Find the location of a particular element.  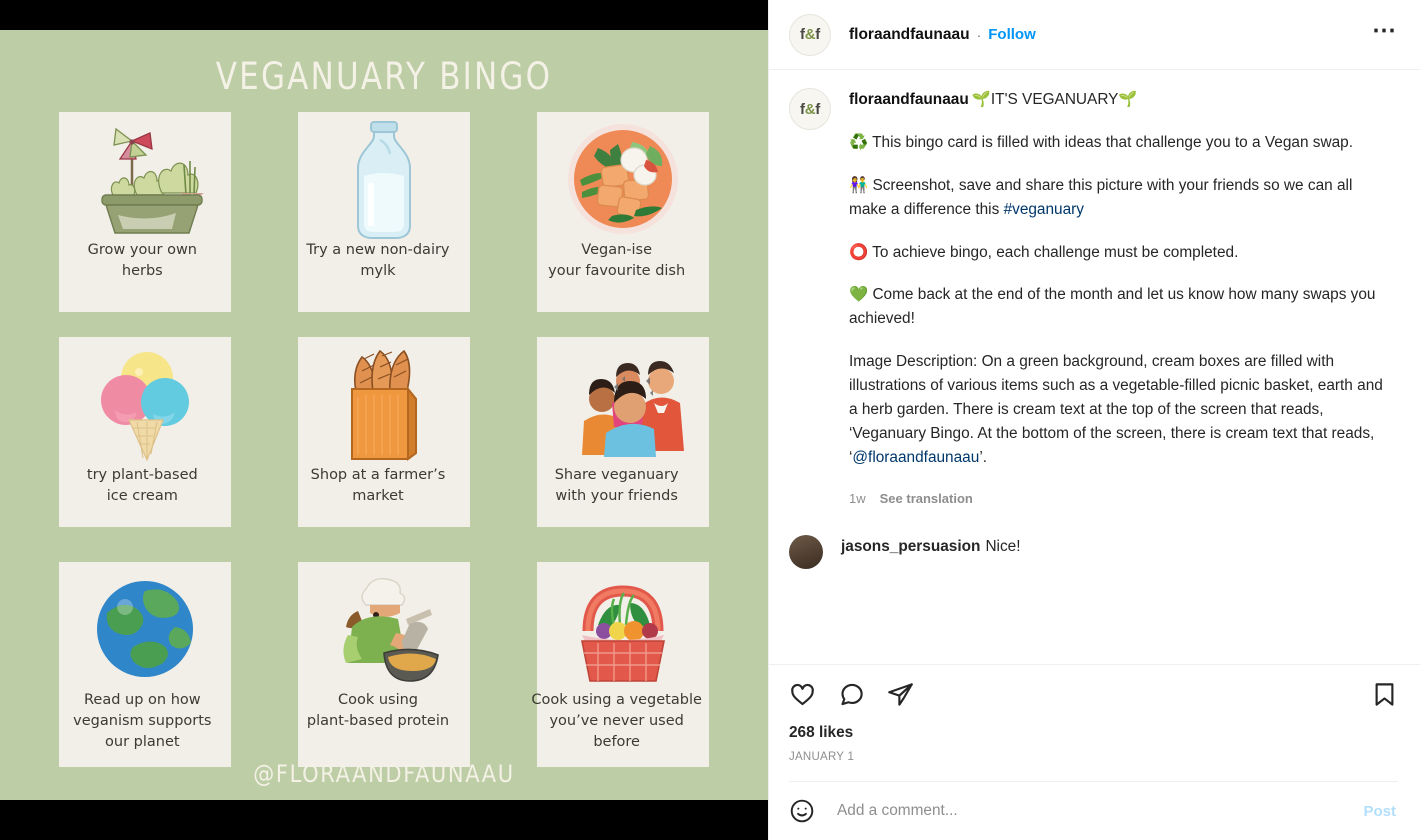

caption-meta: 1w See translation is located at coordinates (1119, 499).